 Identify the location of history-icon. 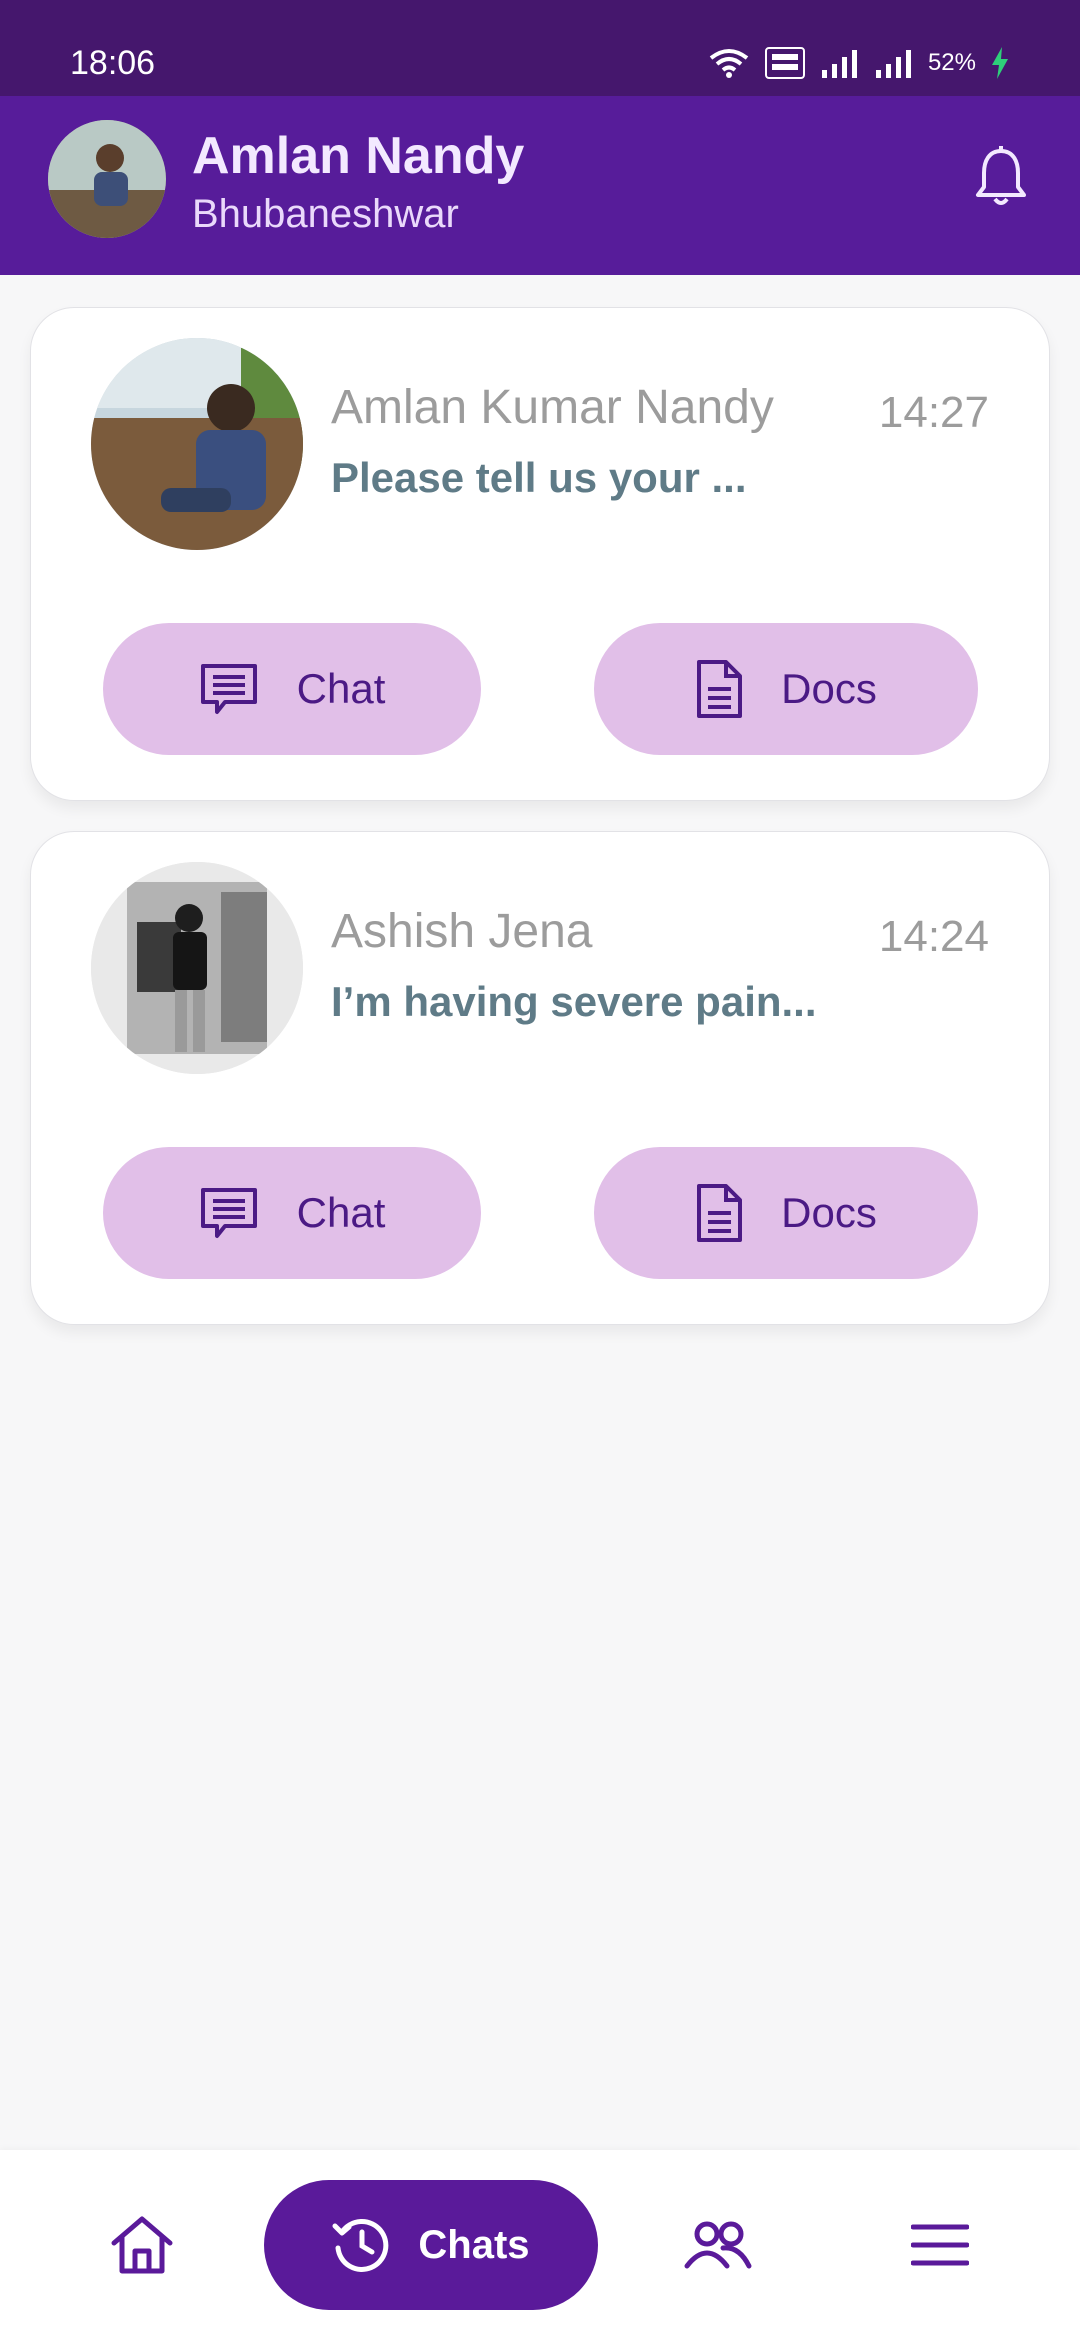
(360, 2245).